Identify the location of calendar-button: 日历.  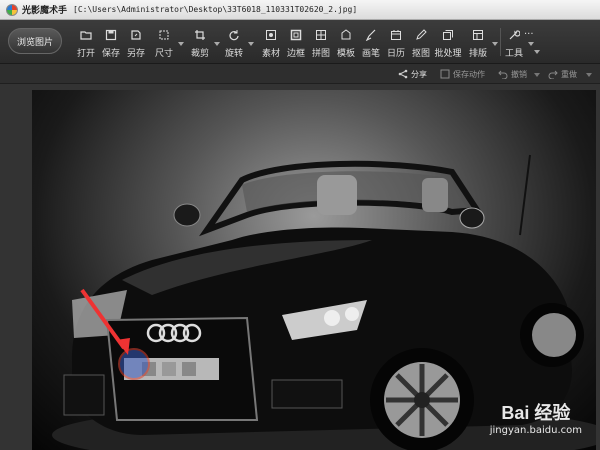
(396, 42).